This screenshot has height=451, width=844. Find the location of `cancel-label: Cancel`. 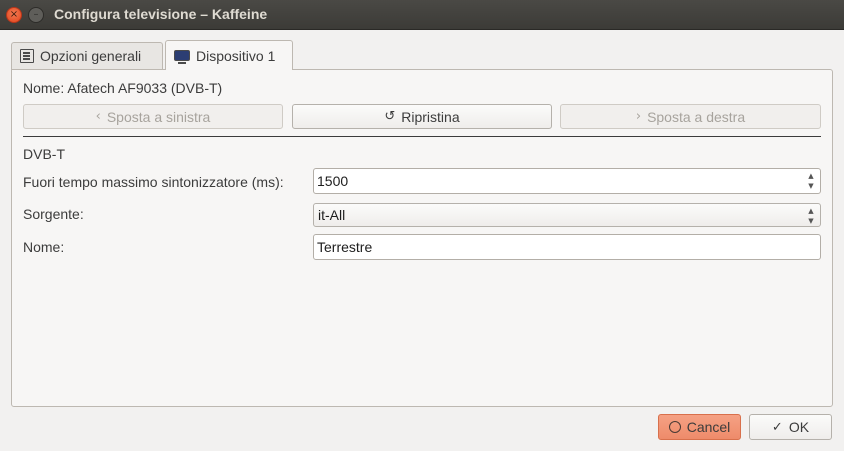

cancel-label: Cancel is located at coordinates (708, 427).